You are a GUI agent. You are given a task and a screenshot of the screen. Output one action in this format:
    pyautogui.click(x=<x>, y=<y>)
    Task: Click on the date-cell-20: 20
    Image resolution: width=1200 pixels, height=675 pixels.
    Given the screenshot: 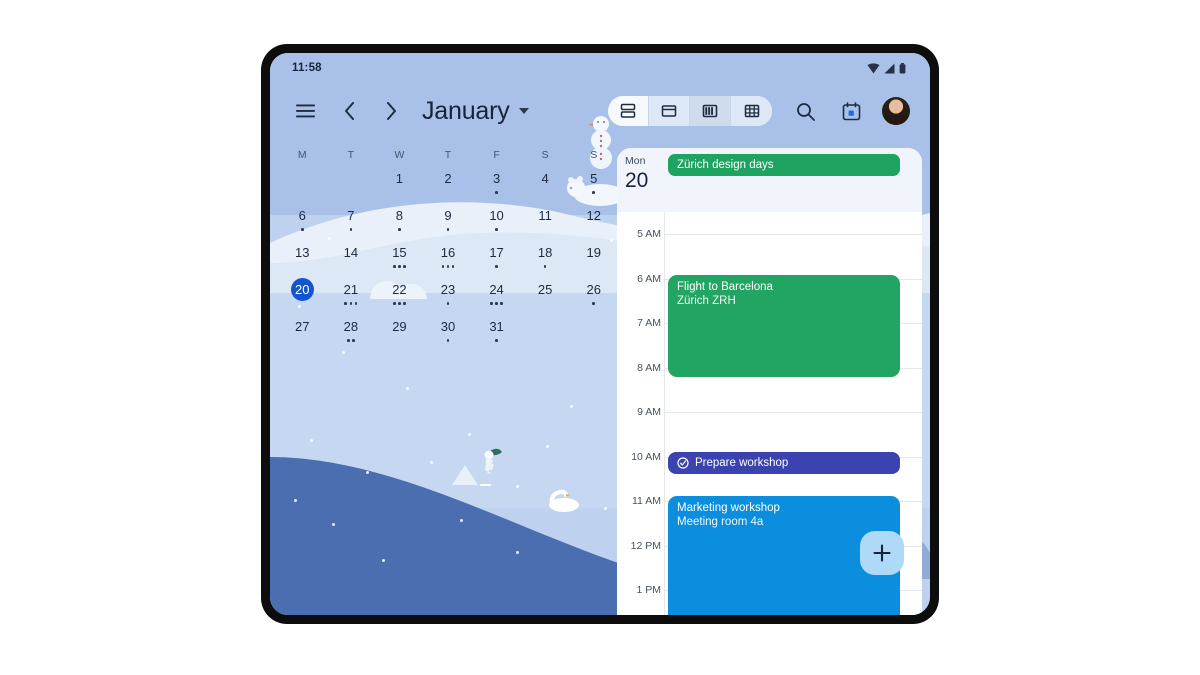 What is the action you would take?
    pyautogui.click(x=302, y=296)
    